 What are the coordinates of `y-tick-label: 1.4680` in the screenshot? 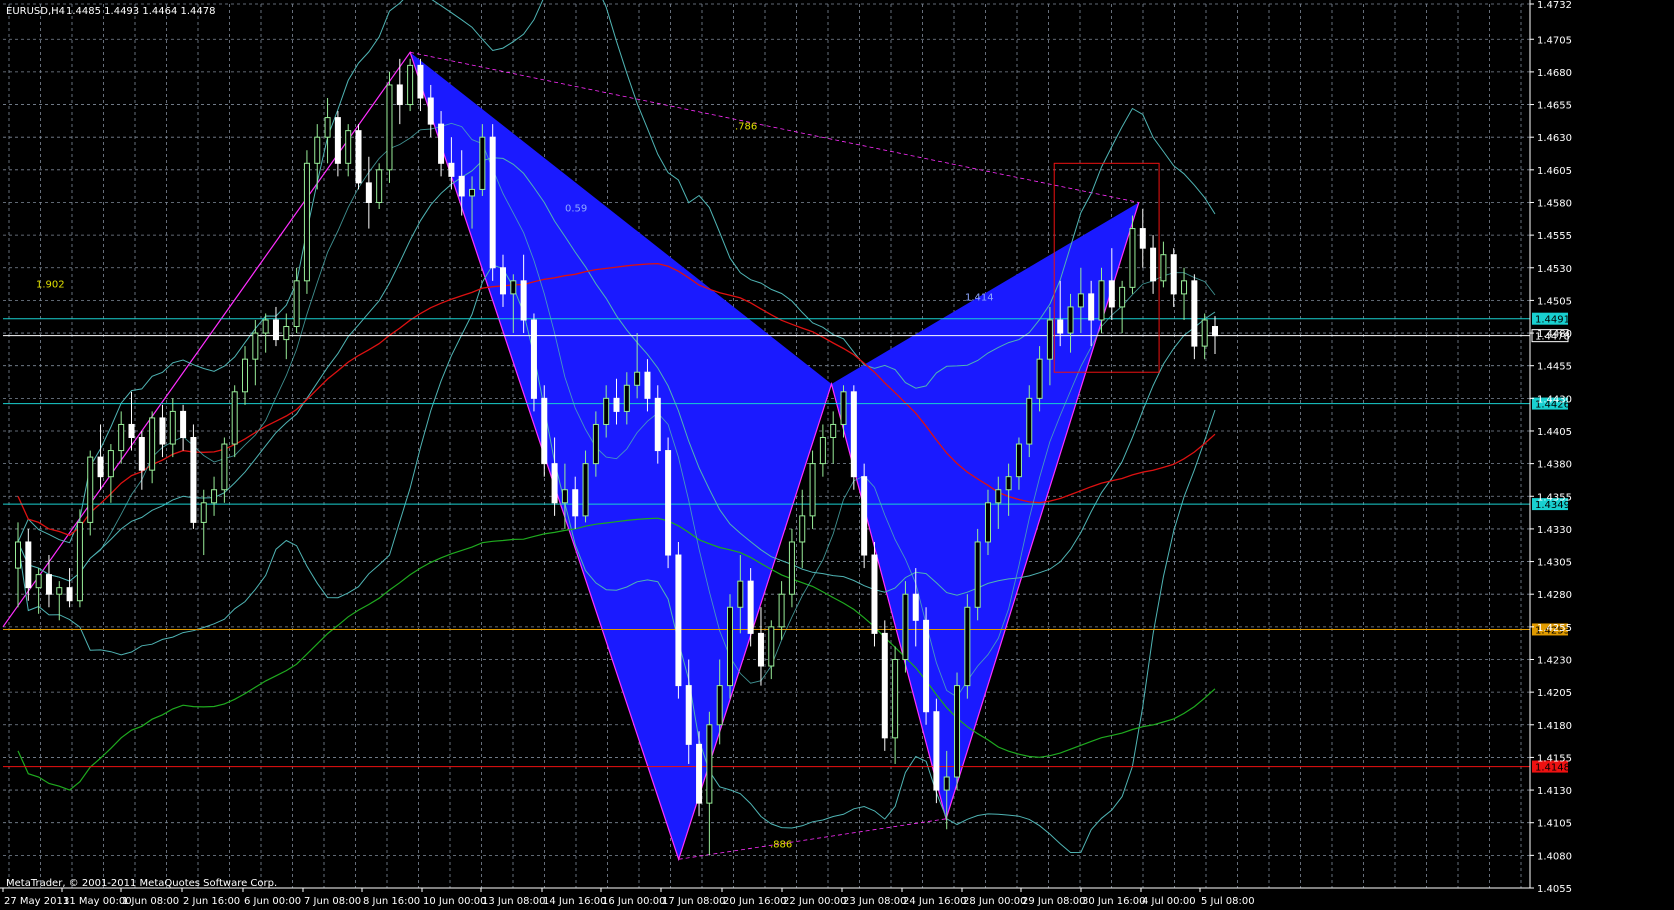 It's located at (1554, 73).